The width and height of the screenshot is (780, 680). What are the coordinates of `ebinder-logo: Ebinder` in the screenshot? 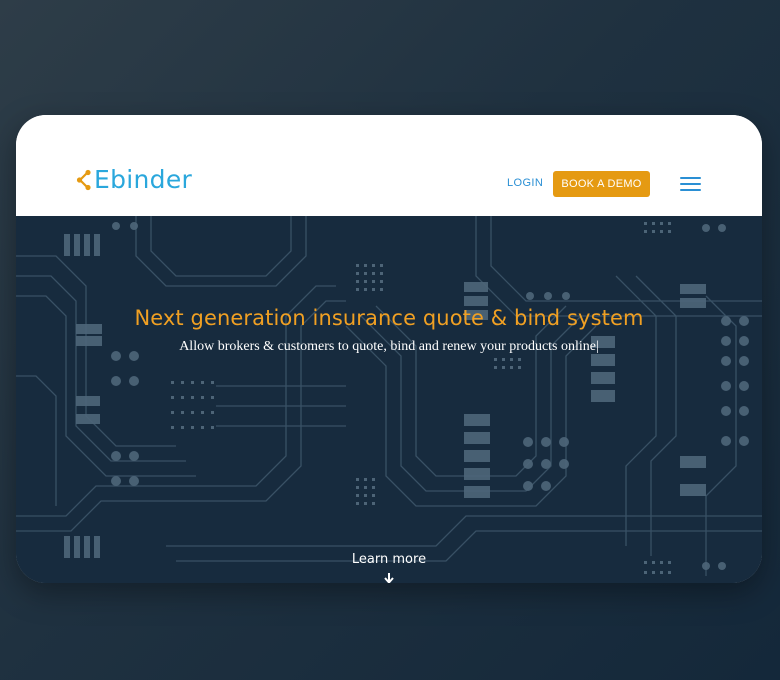 It's located at (134, 179).